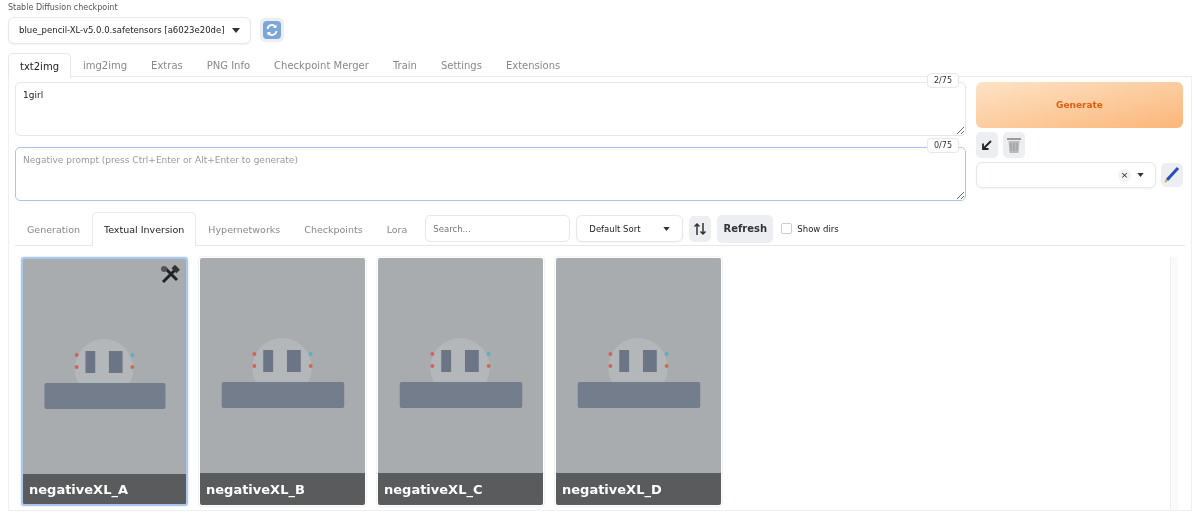  I want to click on card-title: negativeXL_B, so click(255, 489).